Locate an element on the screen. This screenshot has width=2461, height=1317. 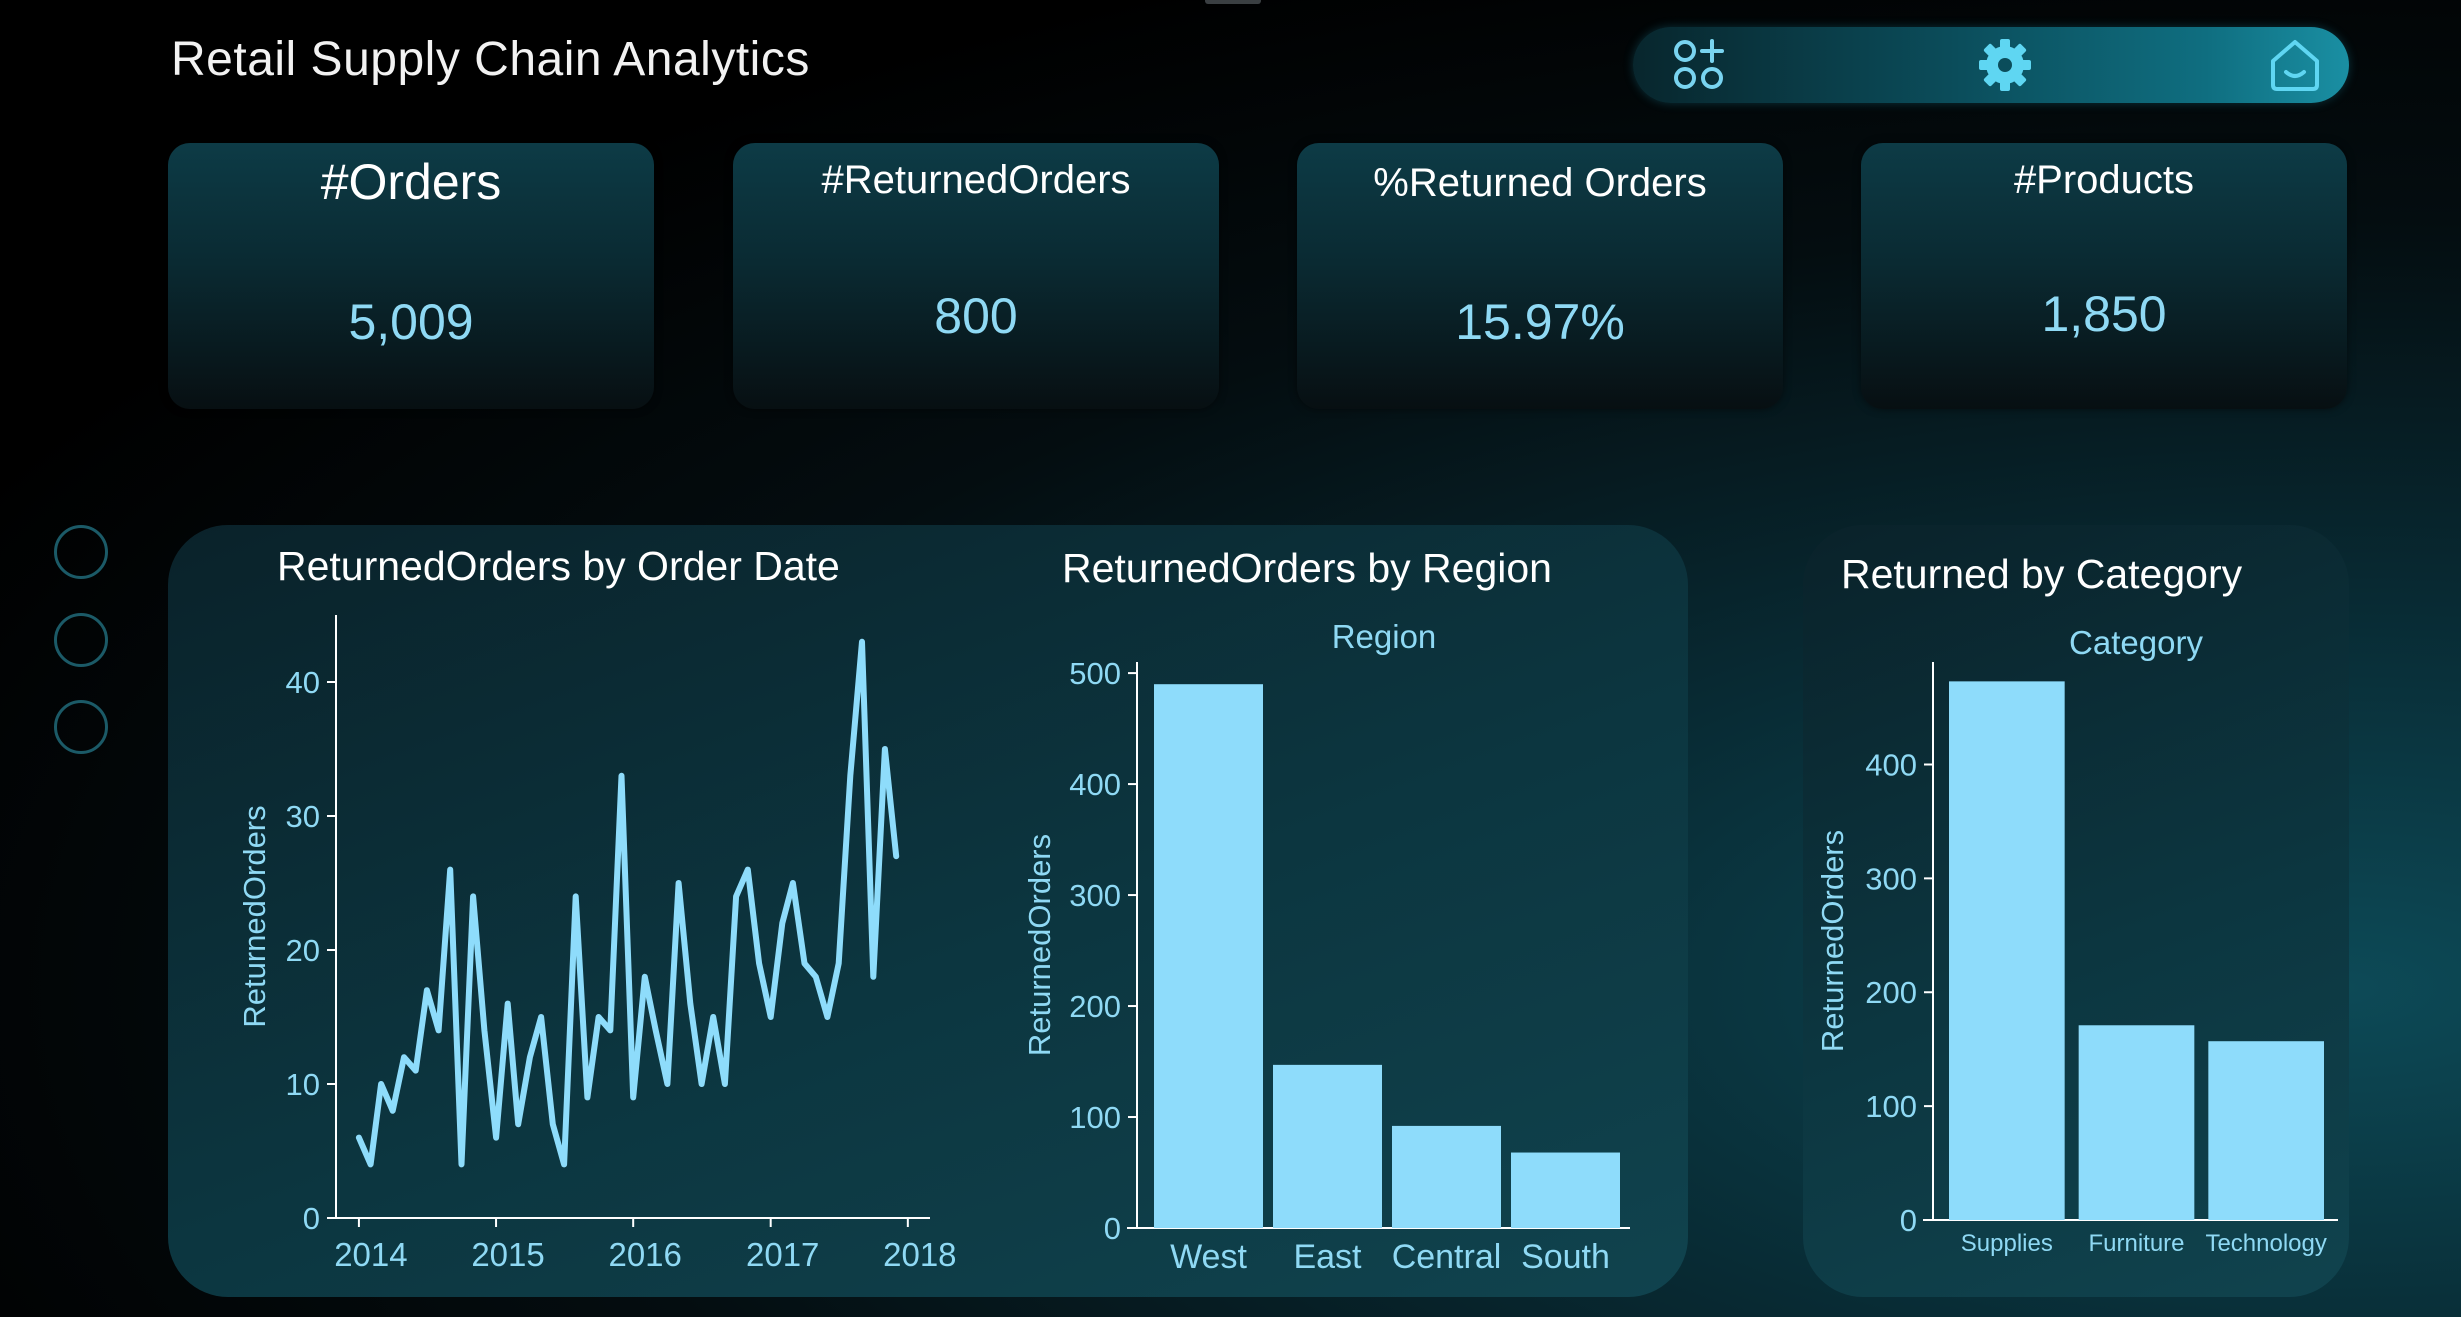
x-tick-label: Furniture is located at coordinates (2136, 1243).